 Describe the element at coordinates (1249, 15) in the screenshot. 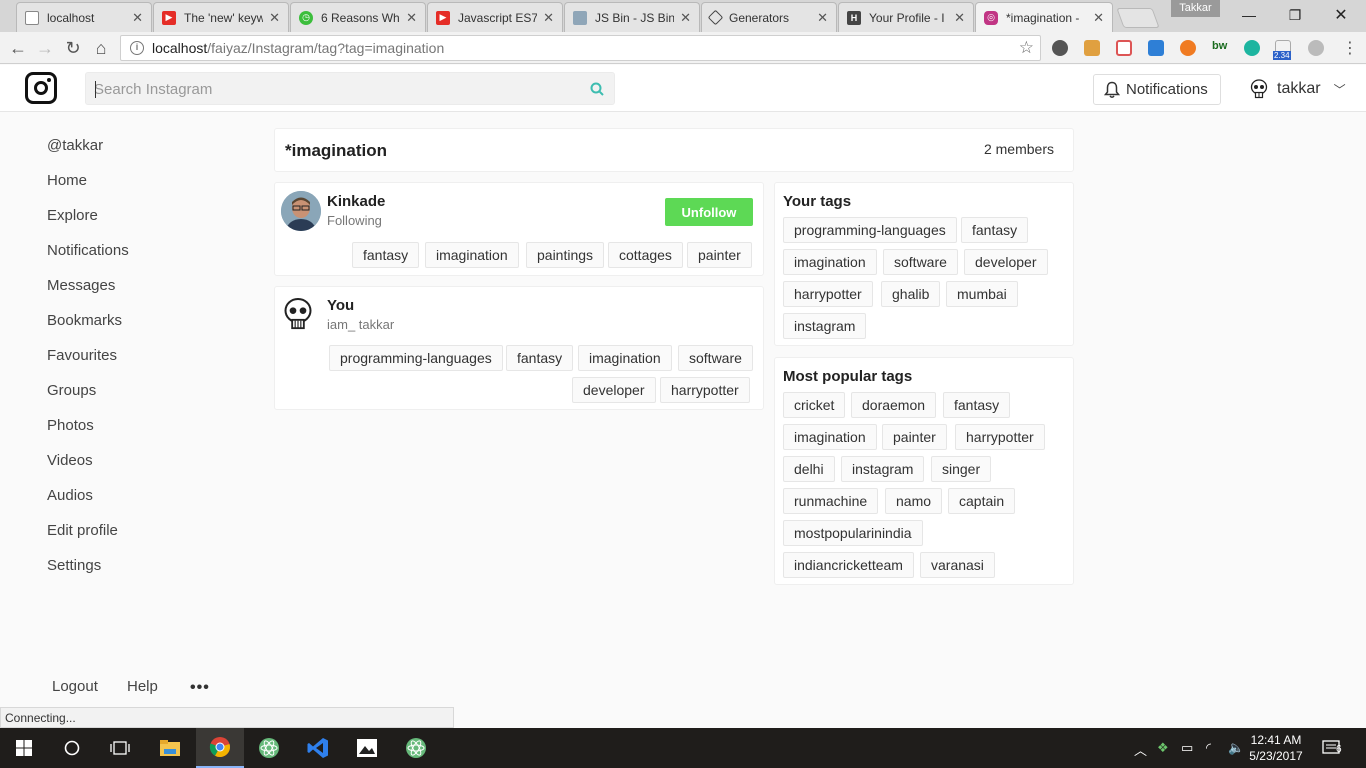

I see `minimize-icon: —` at that location.